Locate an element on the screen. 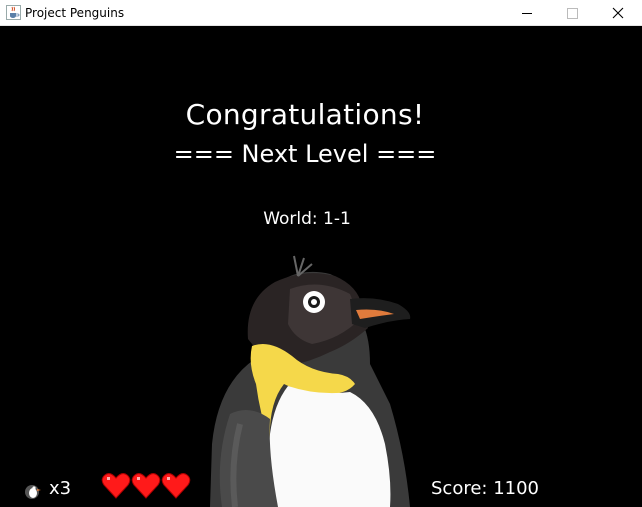 This screenshot has width=642, height=507. next-level-text: === Next Level === is located at coordinates (305, 154).